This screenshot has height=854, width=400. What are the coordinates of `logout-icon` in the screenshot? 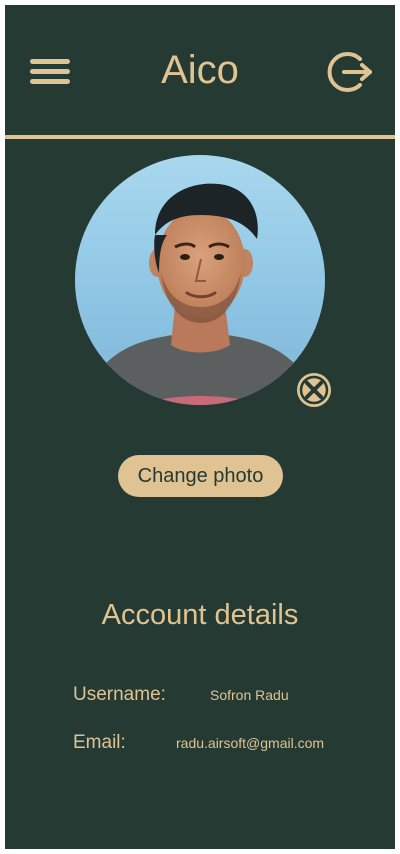 It's located at (350, 72).